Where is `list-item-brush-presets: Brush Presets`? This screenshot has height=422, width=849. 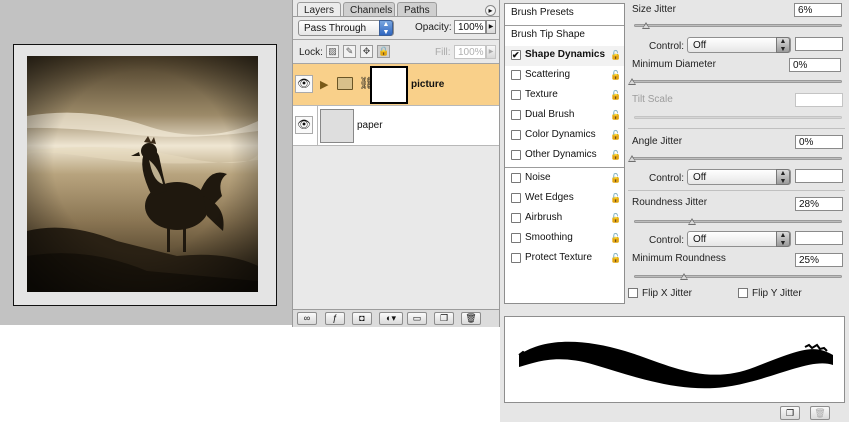
list-item-brush-presets: Brush Presets is located at coordinates (564, 14).